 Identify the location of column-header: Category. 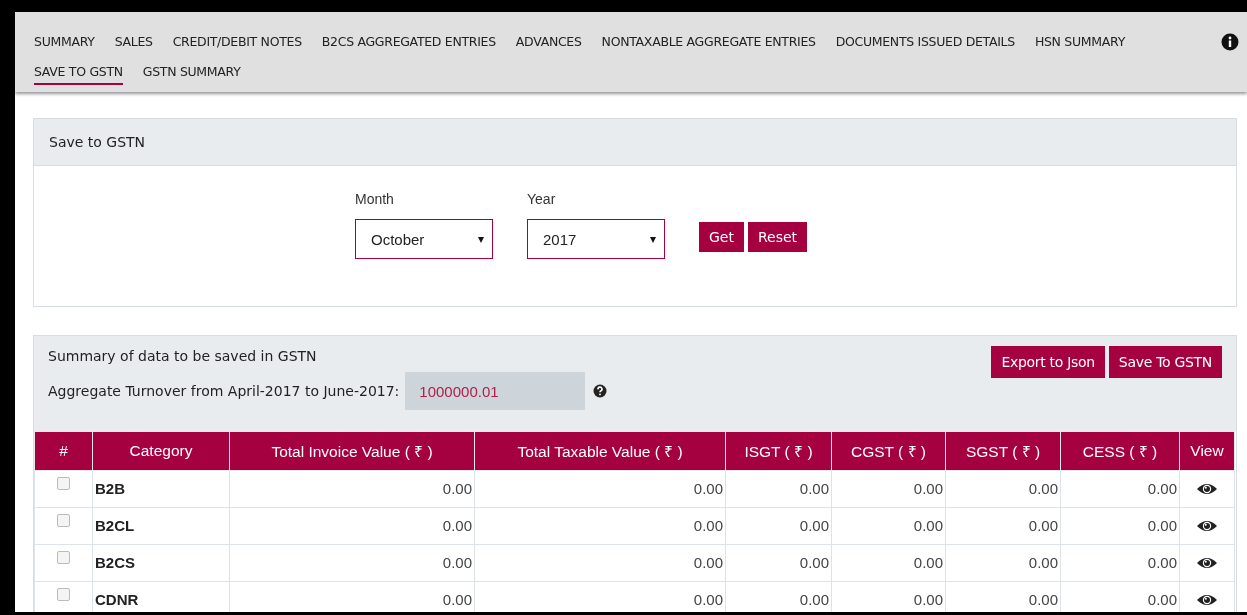
(161, 451).